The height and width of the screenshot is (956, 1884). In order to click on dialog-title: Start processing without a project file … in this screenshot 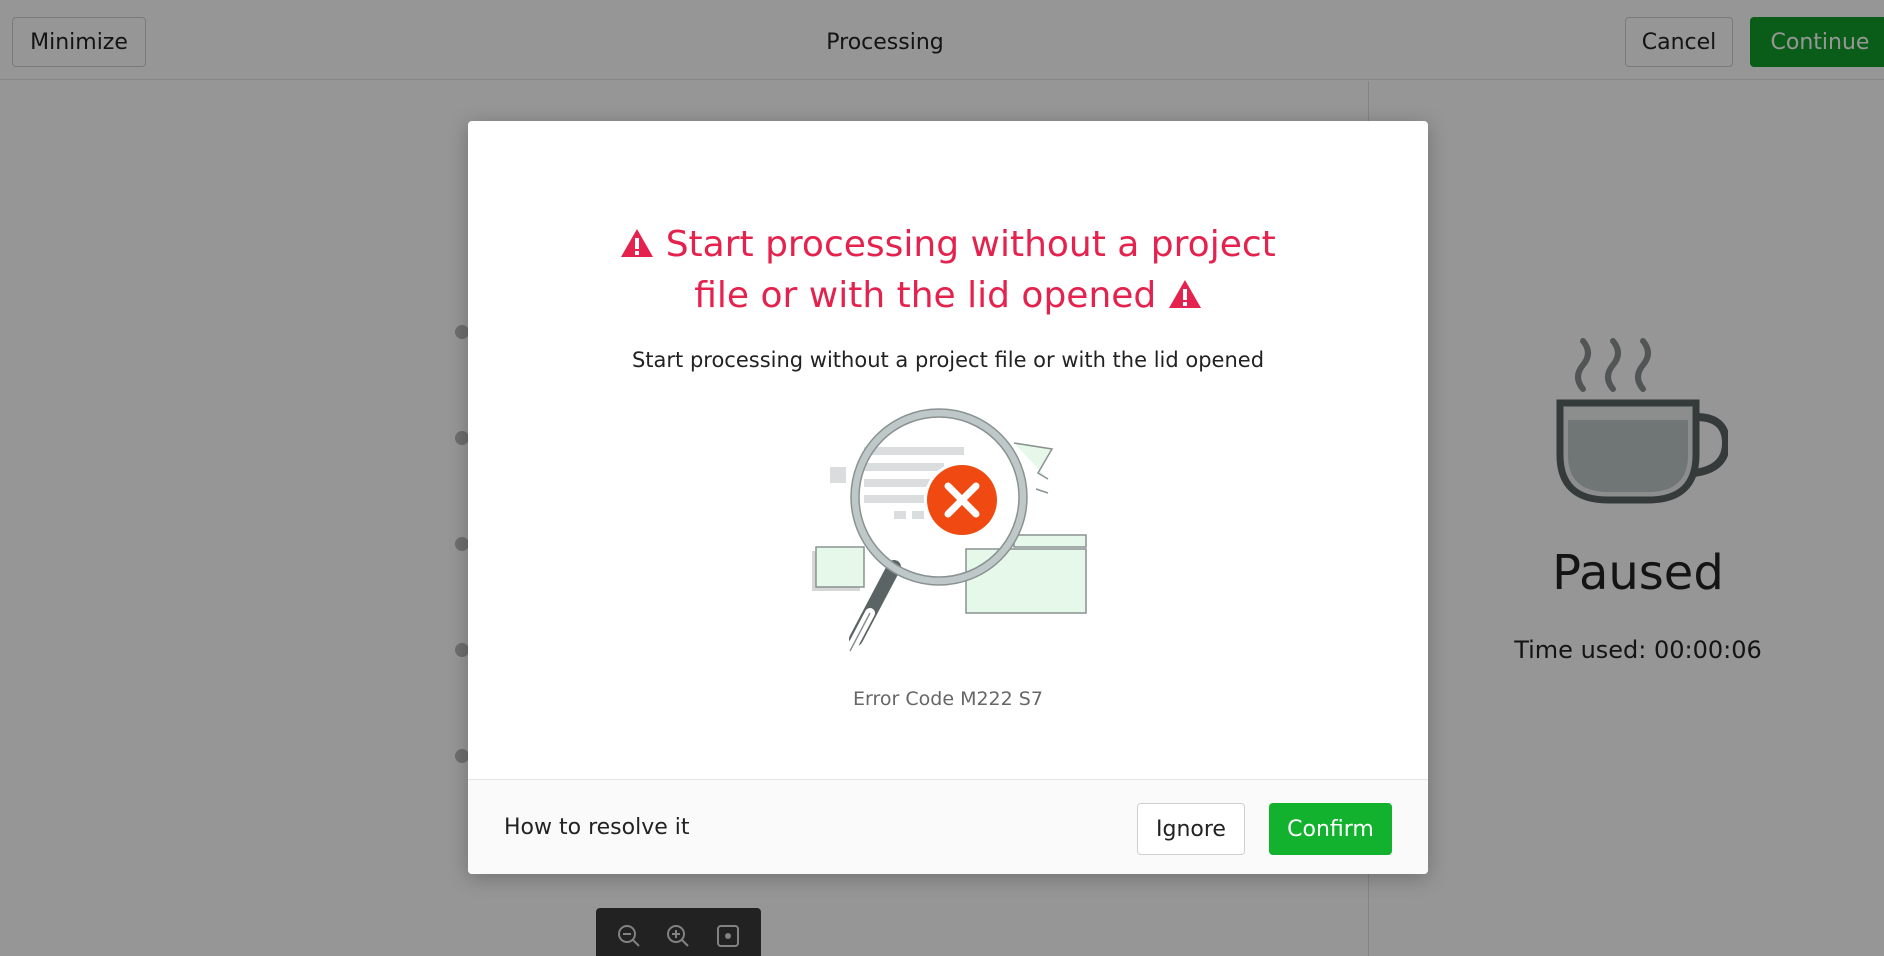, I will do `click(948, 270)`.